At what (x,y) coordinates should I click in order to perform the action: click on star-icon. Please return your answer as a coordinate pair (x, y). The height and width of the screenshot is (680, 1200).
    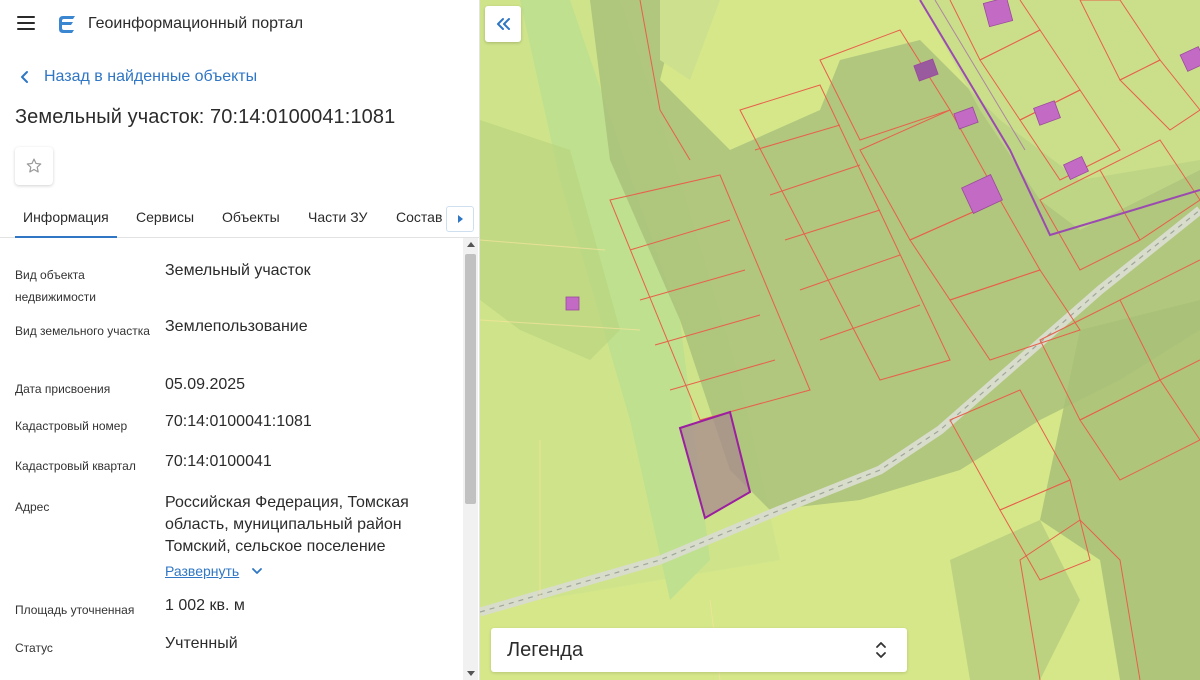
    Looking at the image, I should click on (34, 165).